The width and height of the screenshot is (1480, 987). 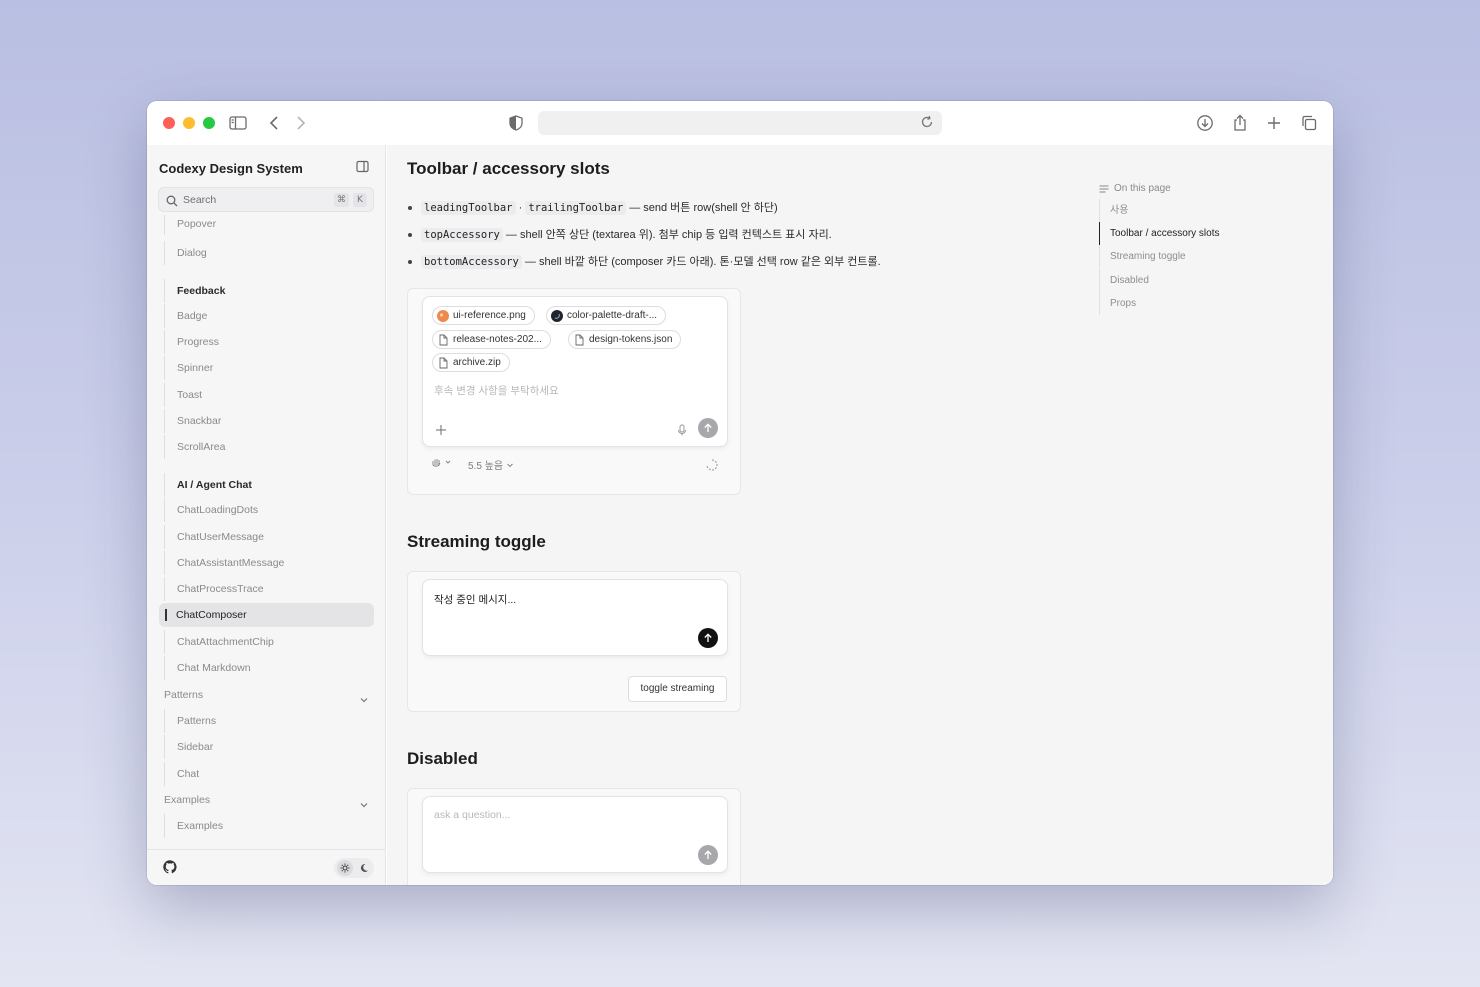 I want to click on sidebar-item-spinner: Spinner, so click(x=263, y=368).